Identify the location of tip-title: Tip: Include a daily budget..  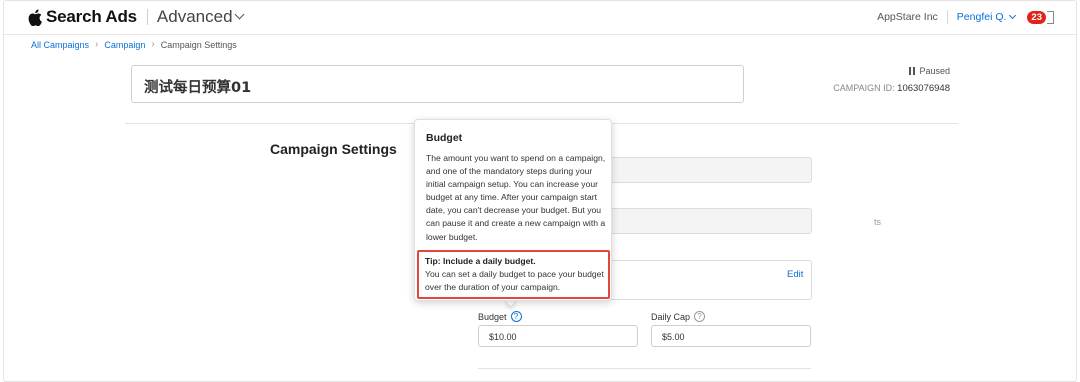
(480, 261).